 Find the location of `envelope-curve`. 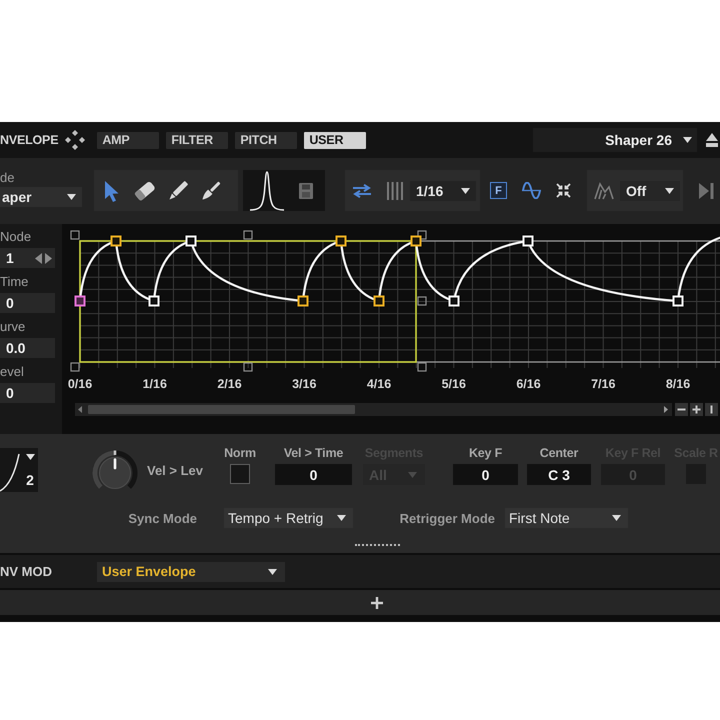

envelope-curve is located at coordinates (399, 268).